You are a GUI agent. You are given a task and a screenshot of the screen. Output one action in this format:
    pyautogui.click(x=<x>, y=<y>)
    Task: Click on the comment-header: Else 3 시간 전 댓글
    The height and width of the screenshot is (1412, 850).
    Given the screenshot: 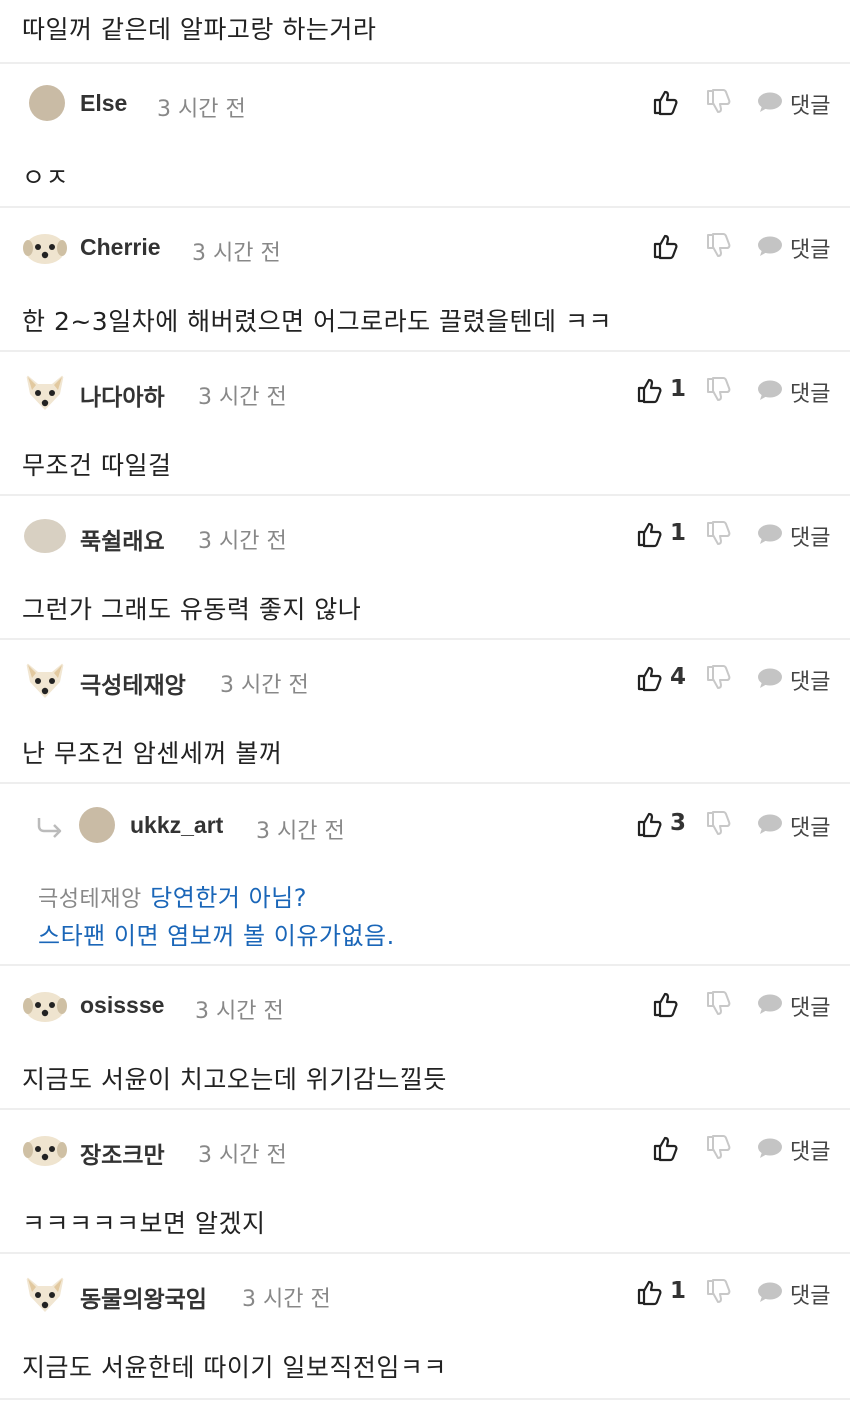 What is the action you would take?
    pyautogui.click(x=425, y=100)
    